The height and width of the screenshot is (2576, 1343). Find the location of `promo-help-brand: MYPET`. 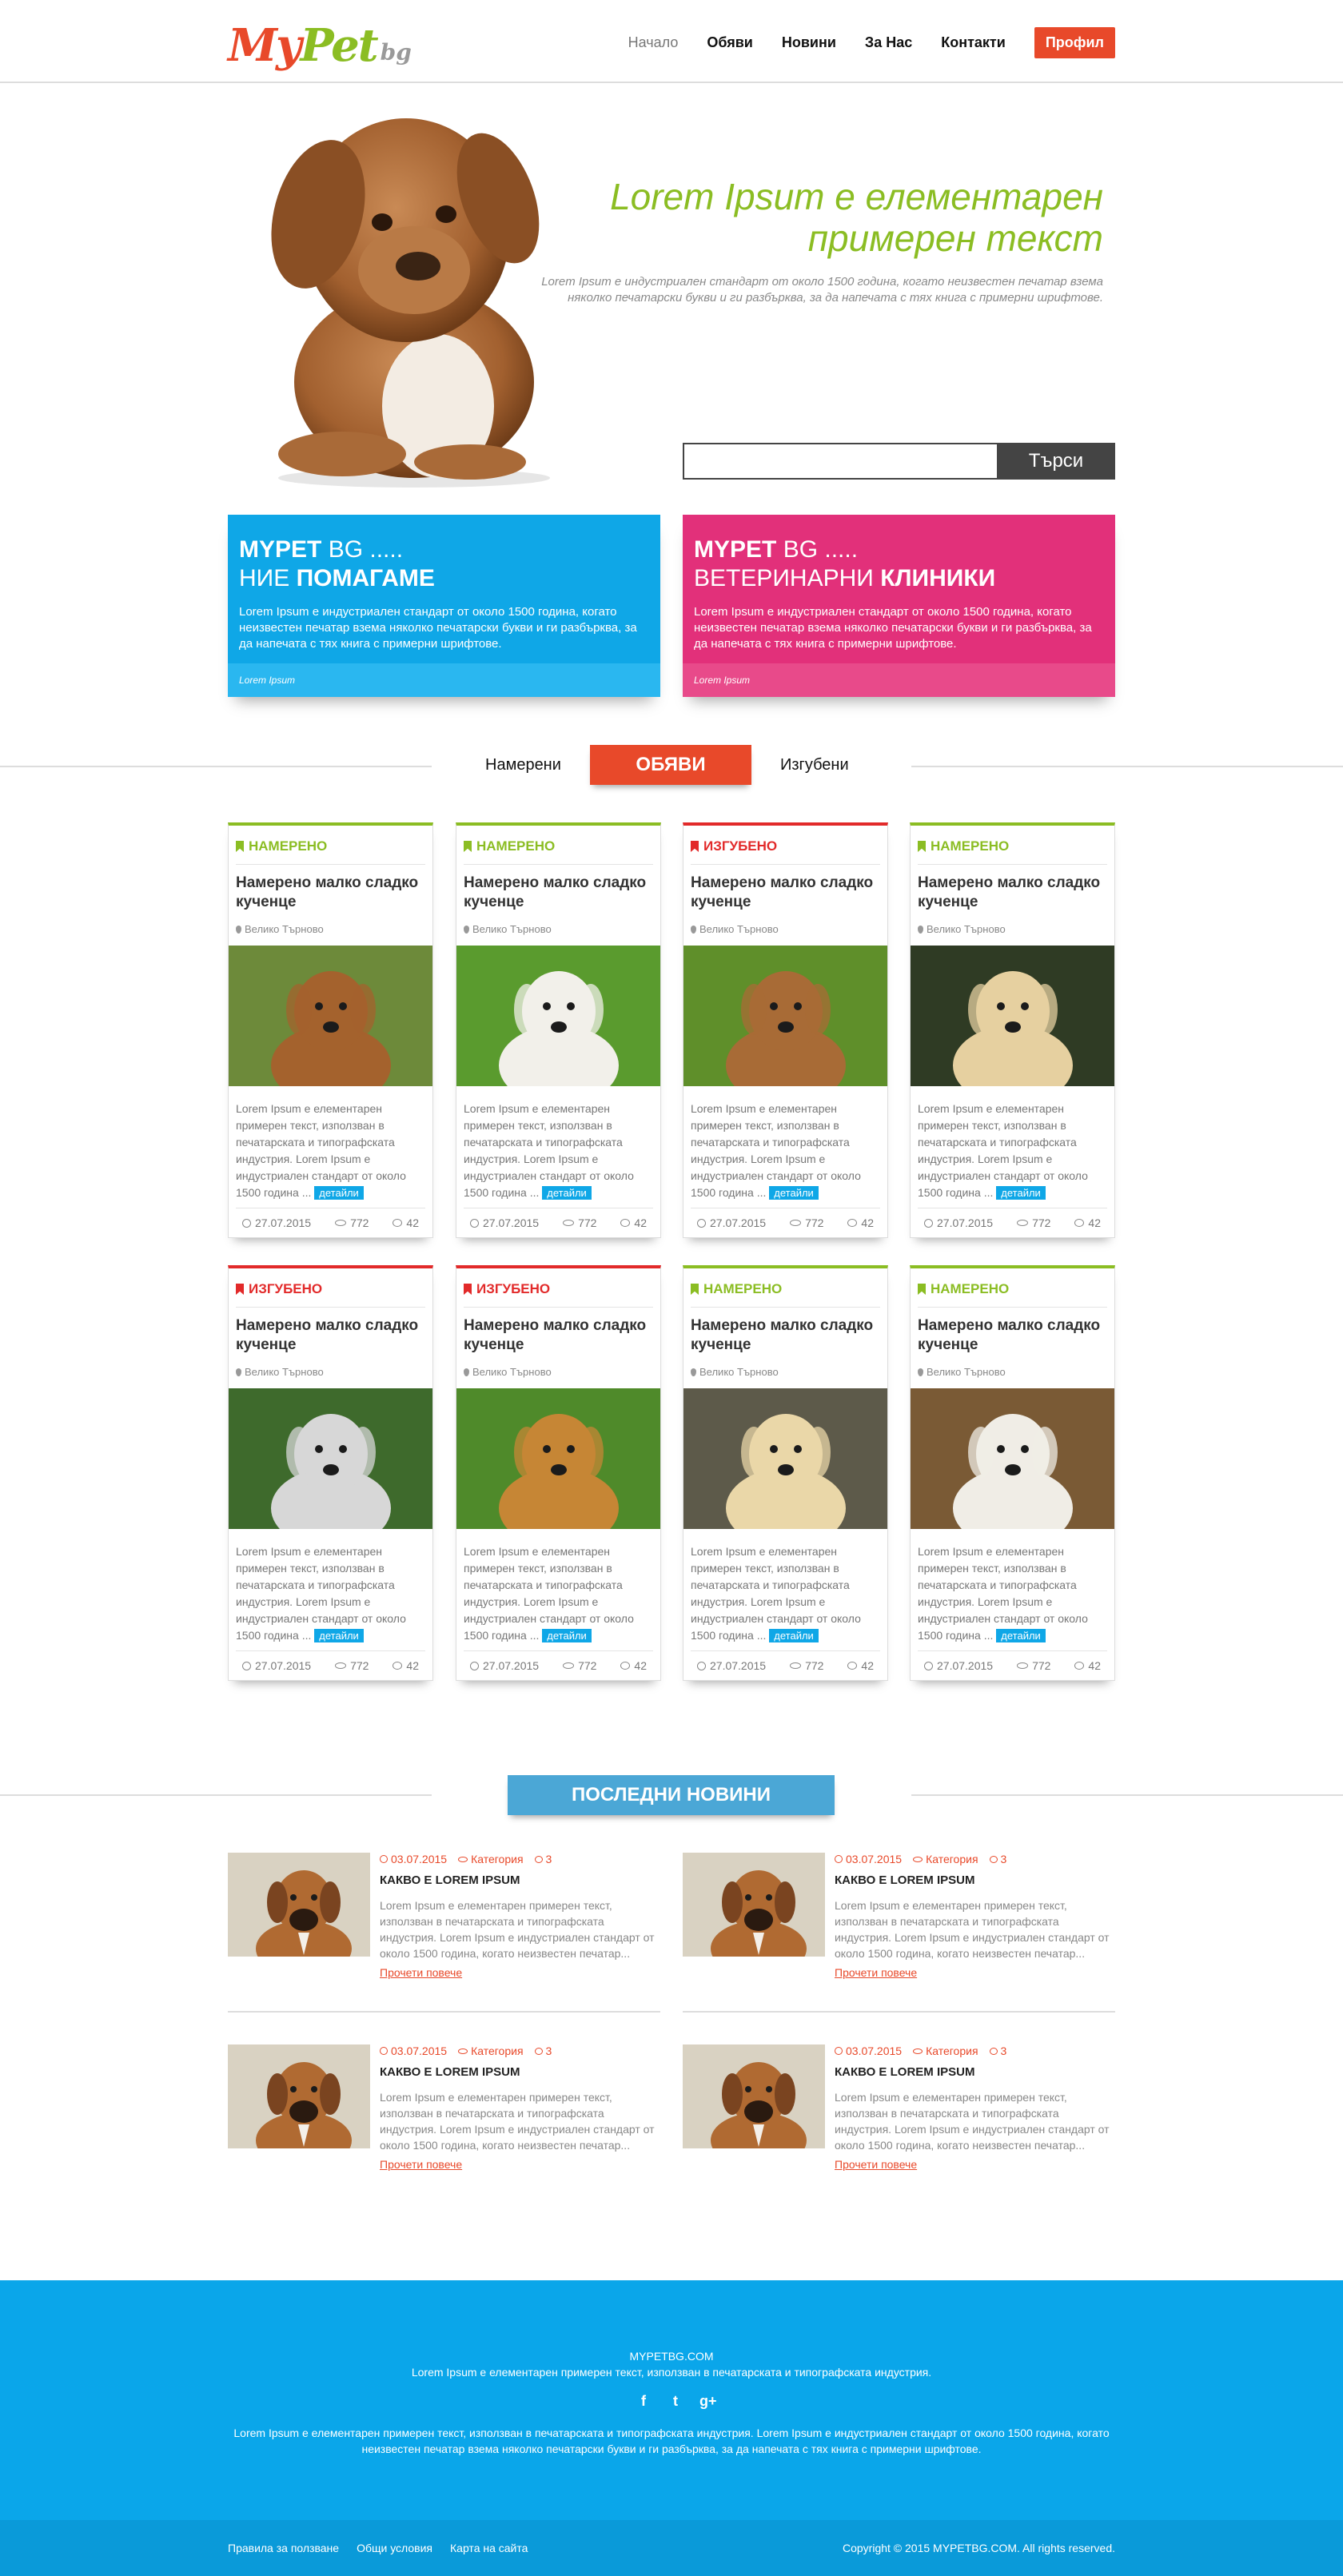

promo-help-brand: MYPET is located at coordinates (280, 549).